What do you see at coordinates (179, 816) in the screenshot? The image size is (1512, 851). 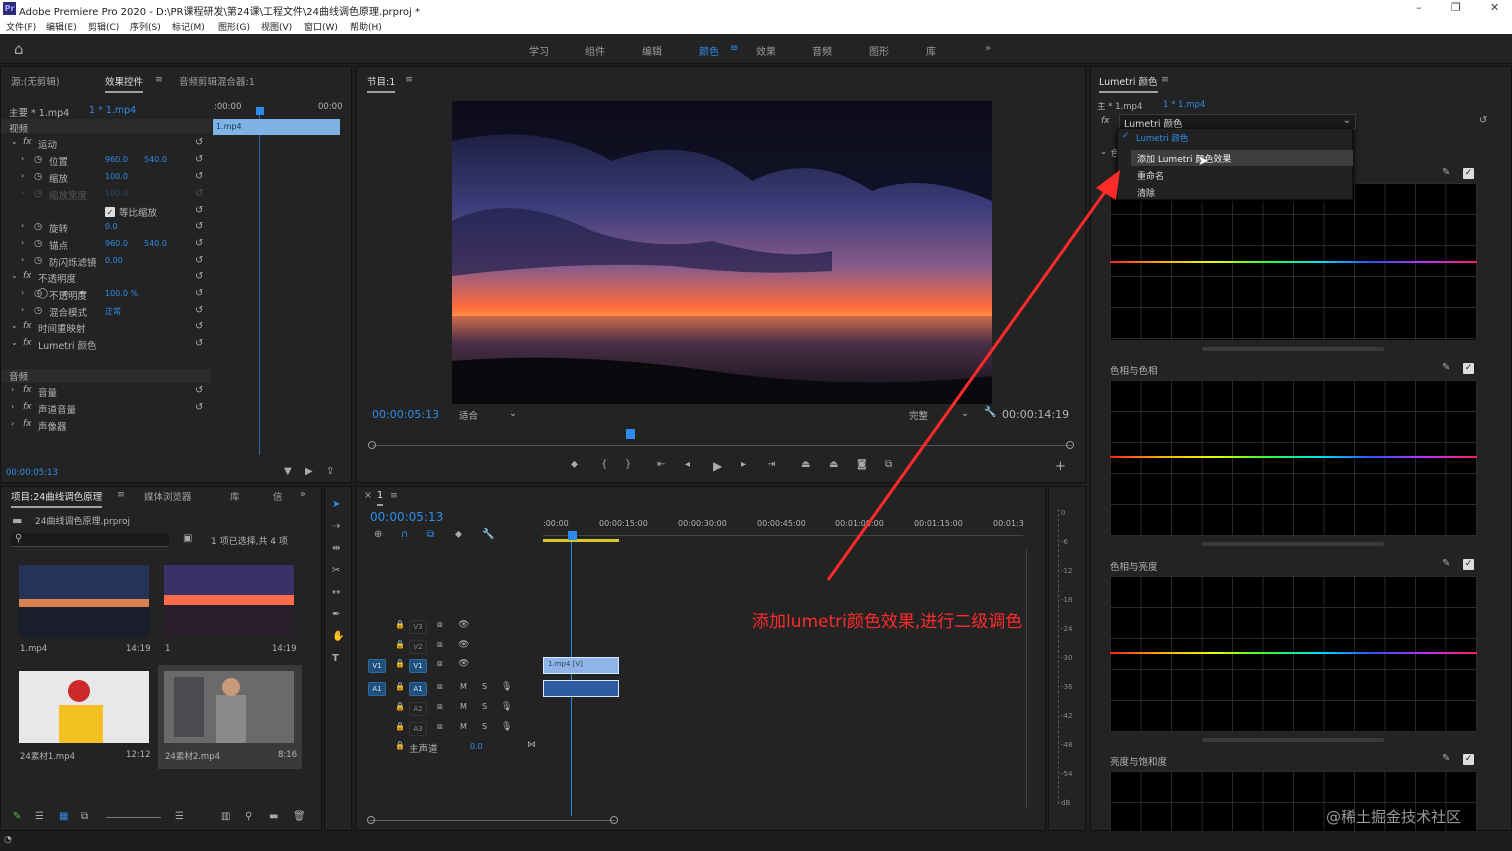 I see `sort-icon: ☰` at bounding box center [179, 816].